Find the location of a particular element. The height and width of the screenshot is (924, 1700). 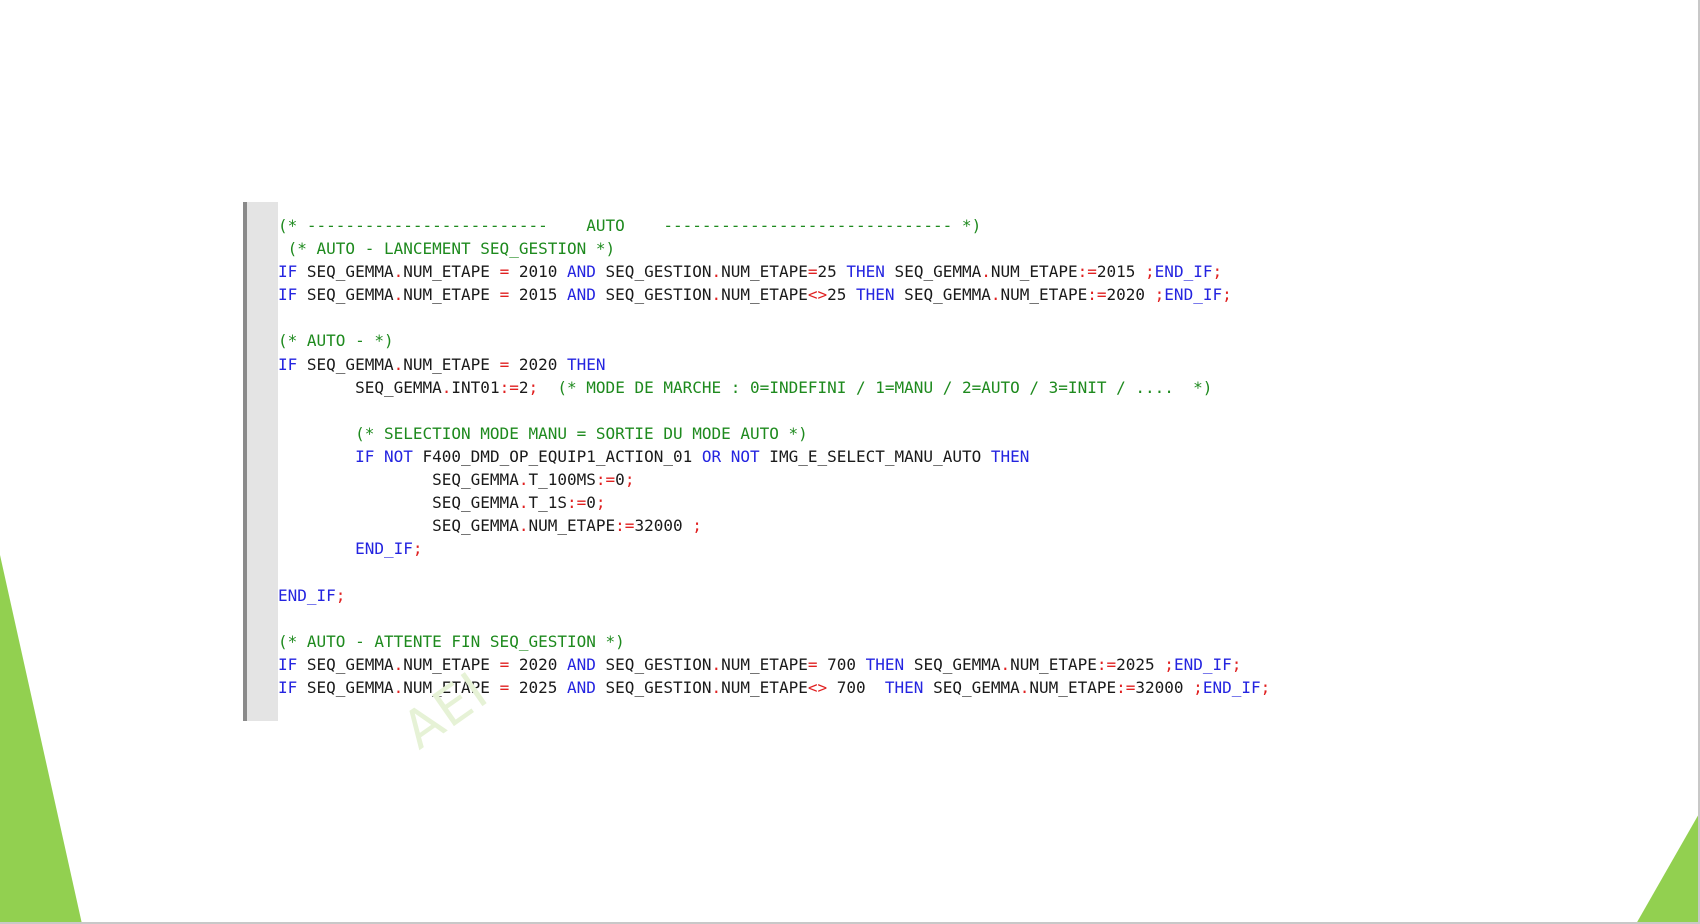

code-token: = is located at coordinates (504, 664).